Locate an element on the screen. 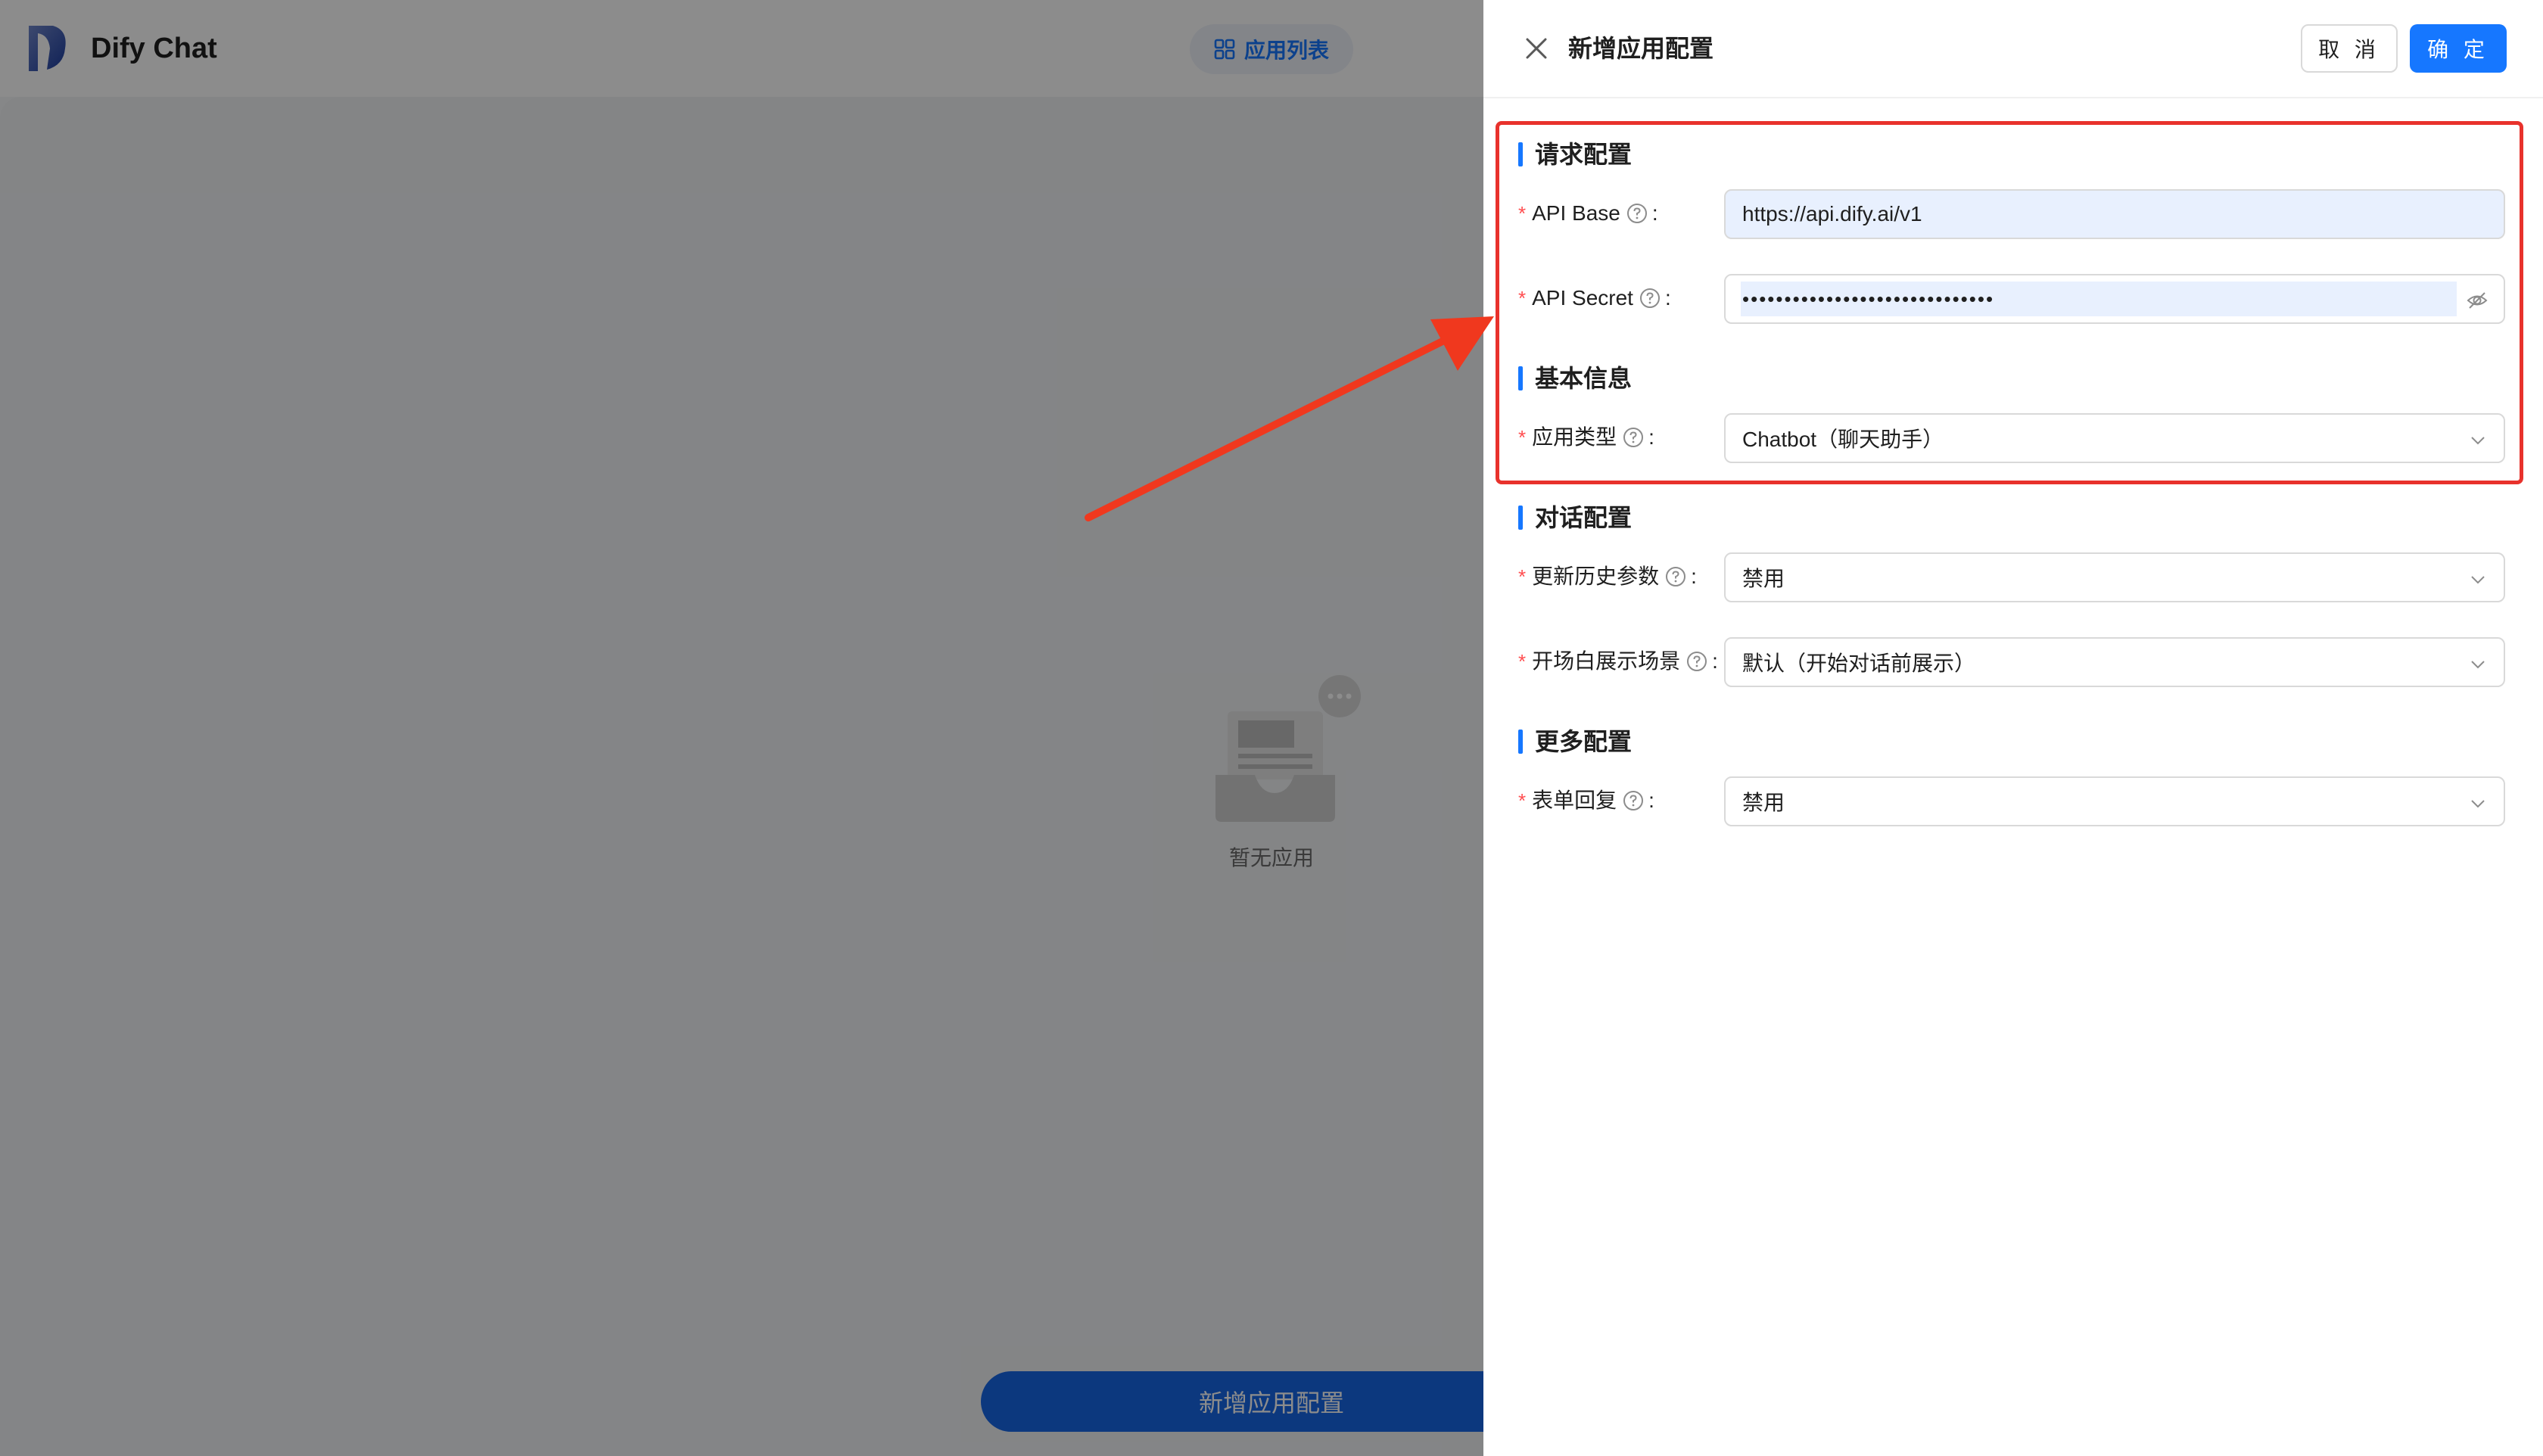  confirm-button: 确 定 is located at coordinates (2458, 48).